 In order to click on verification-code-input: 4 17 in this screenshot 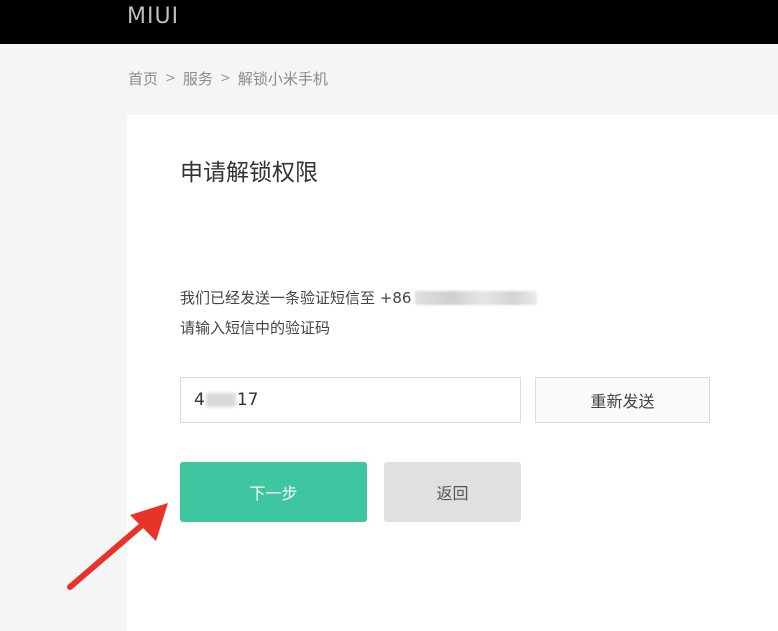, I will do `click(350, 400)`.